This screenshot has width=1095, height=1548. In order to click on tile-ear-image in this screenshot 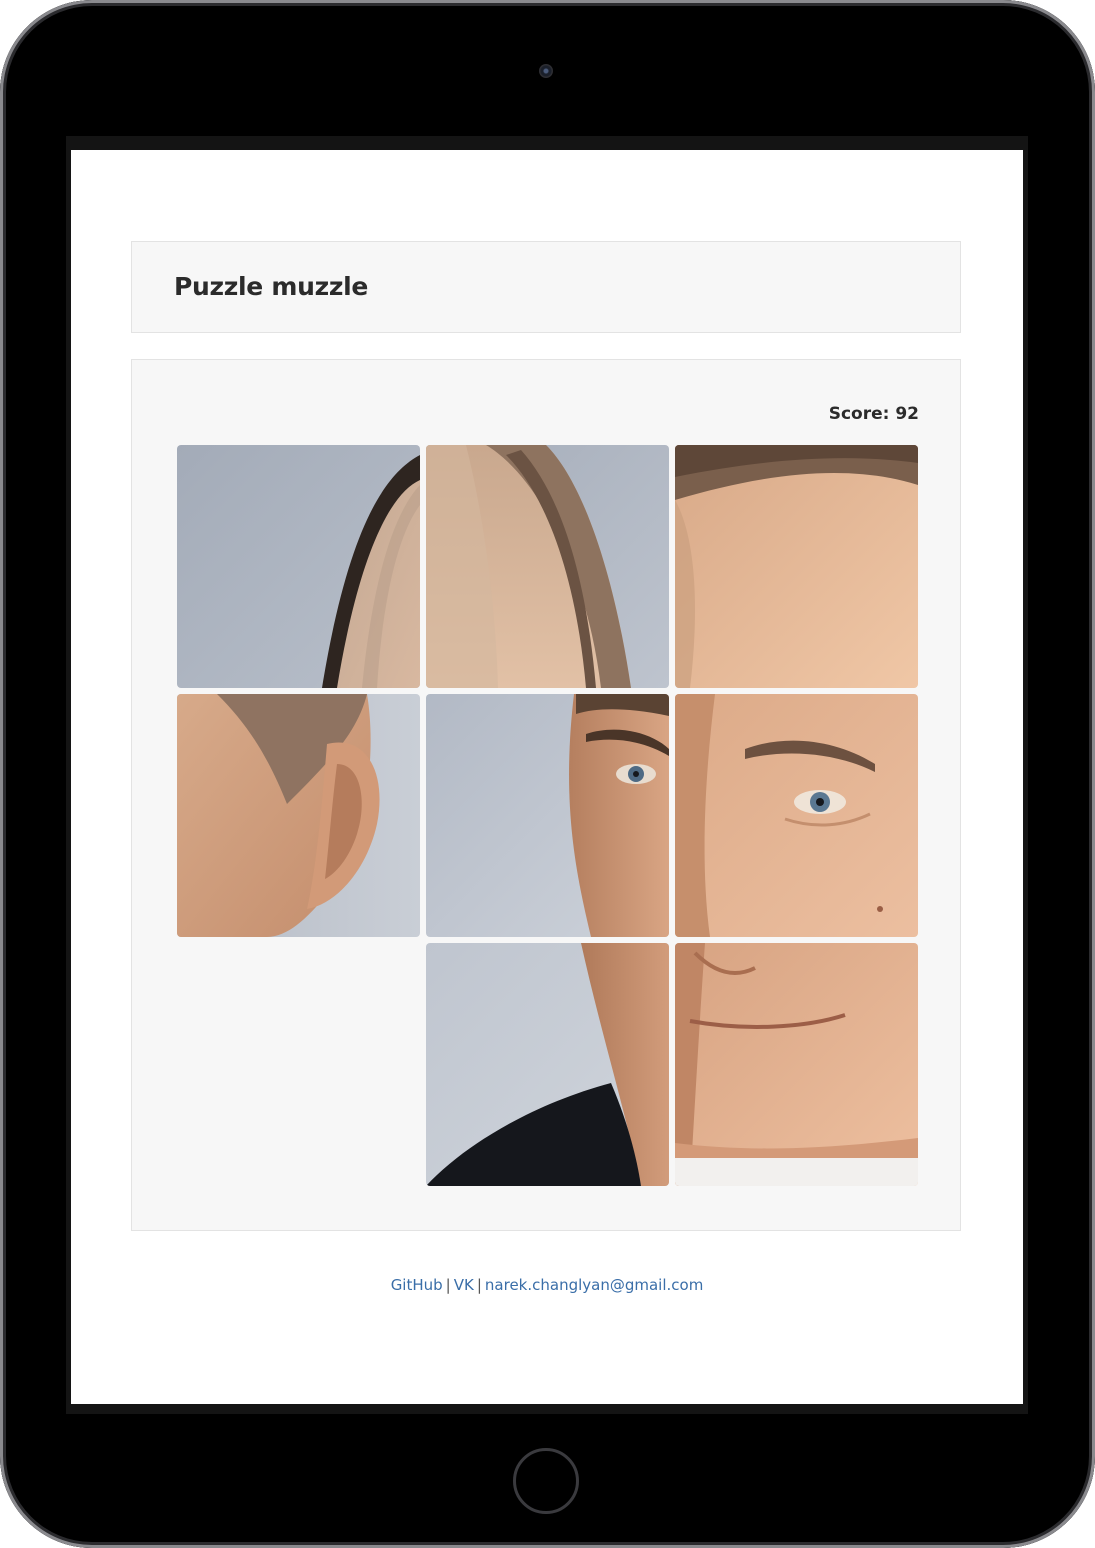, I will do `click(298, 815)`.